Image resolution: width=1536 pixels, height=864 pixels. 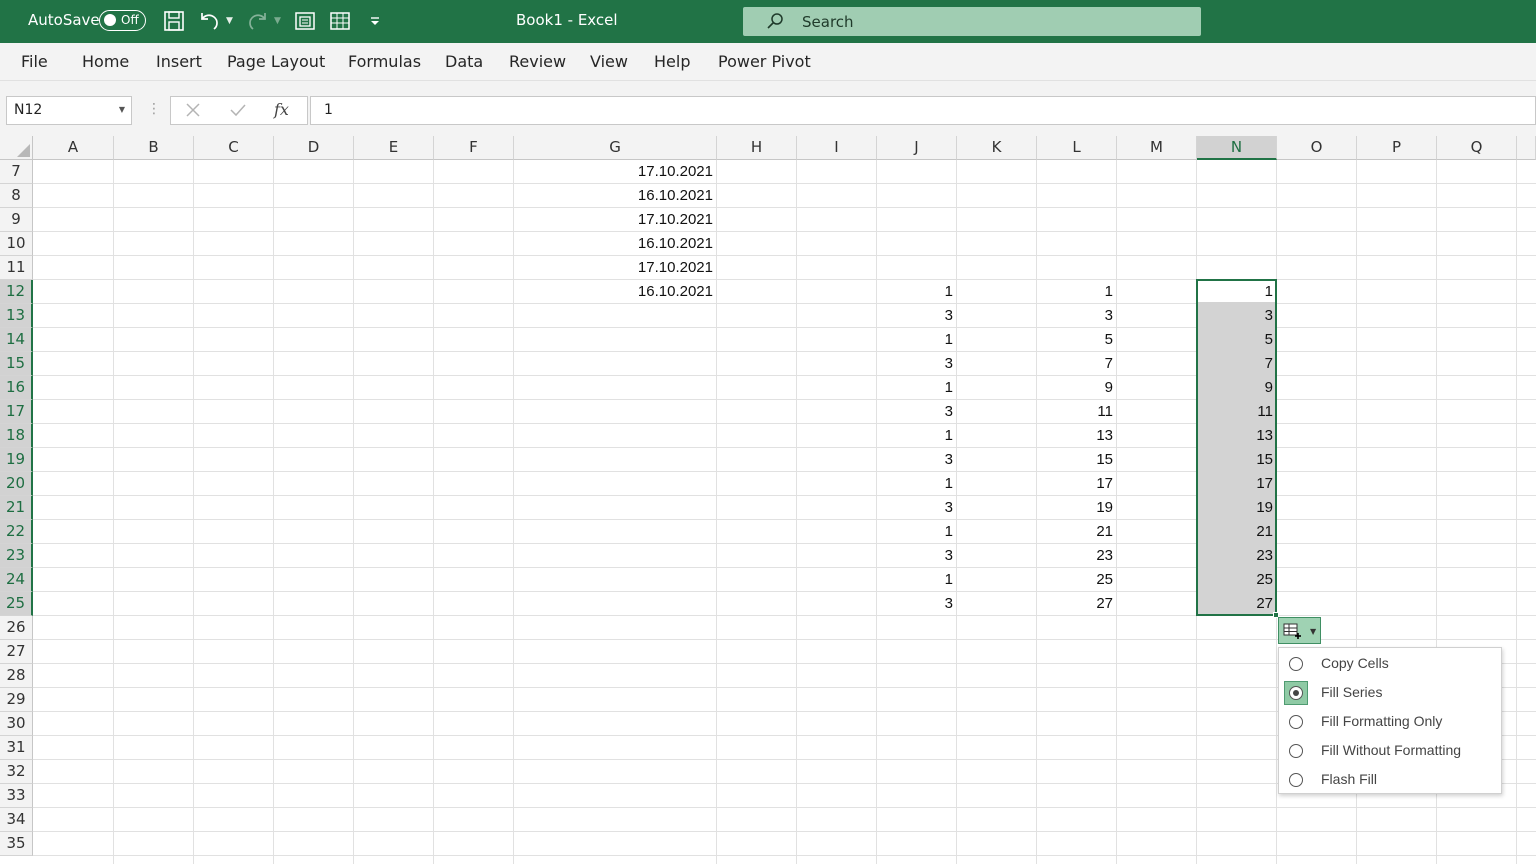 What do you see at coordinates (209, 21) in the screenshot?
I see `undo-icon` at bounding box center [209, 21].